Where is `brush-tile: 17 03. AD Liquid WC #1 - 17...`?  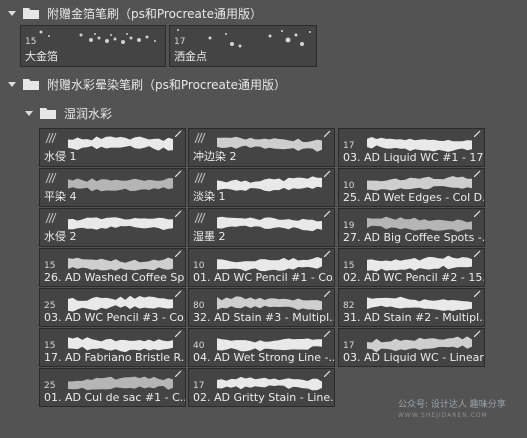 brush-tile: 17 03. AD Liquid WC #1 - 17... is located at coordinates (411, 147).